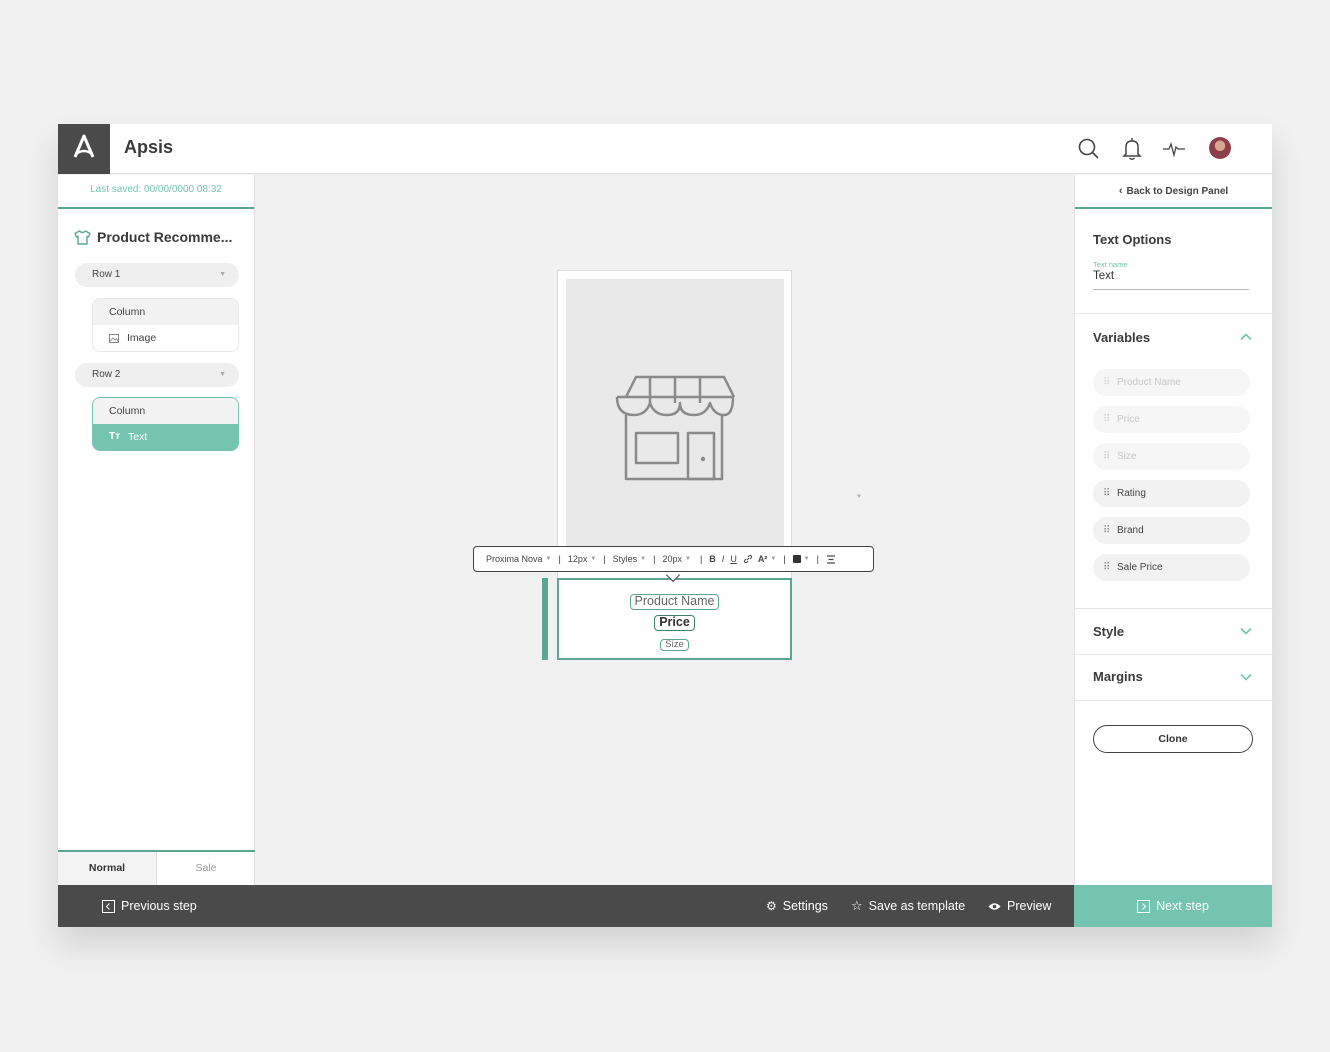 This screenshot has height=1052, width=1330. I want to click on variable-label: Size, so click(1127, 456).